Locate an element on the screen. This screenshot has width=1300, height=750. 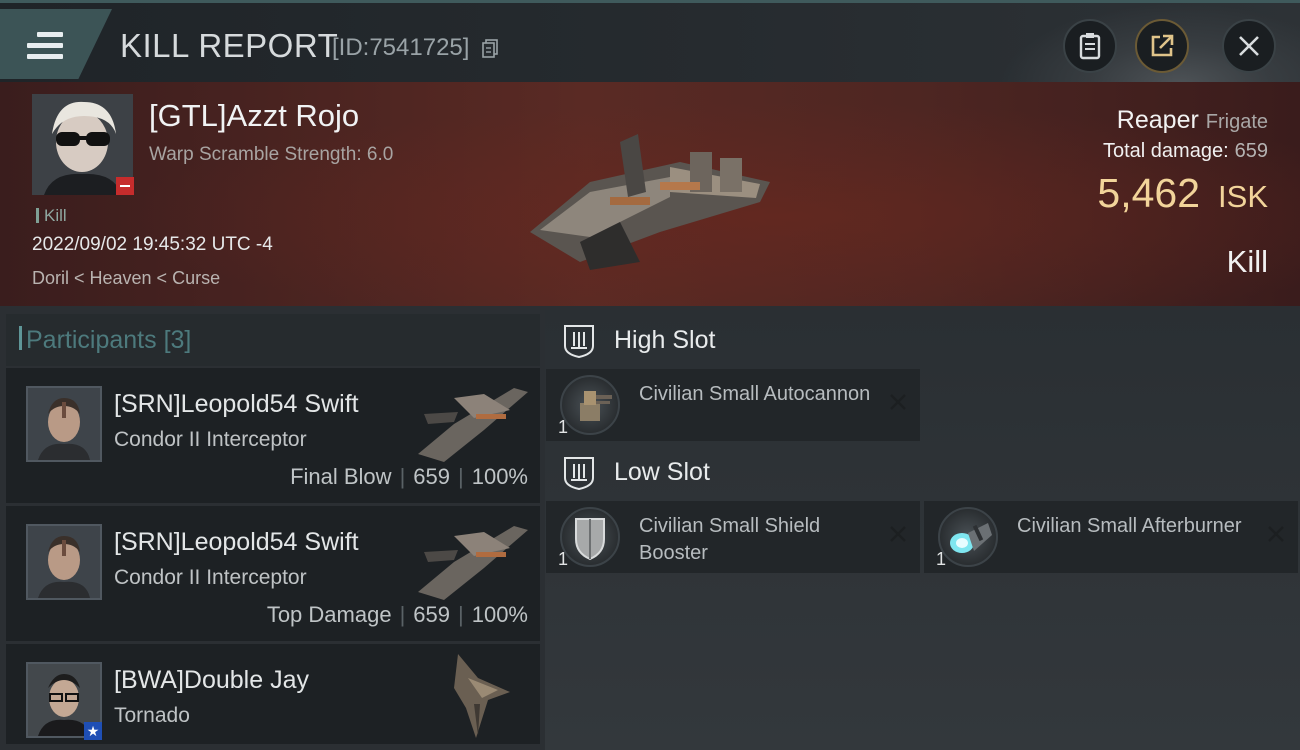
kill-tag: Kill is located at coordinates (51, 216).